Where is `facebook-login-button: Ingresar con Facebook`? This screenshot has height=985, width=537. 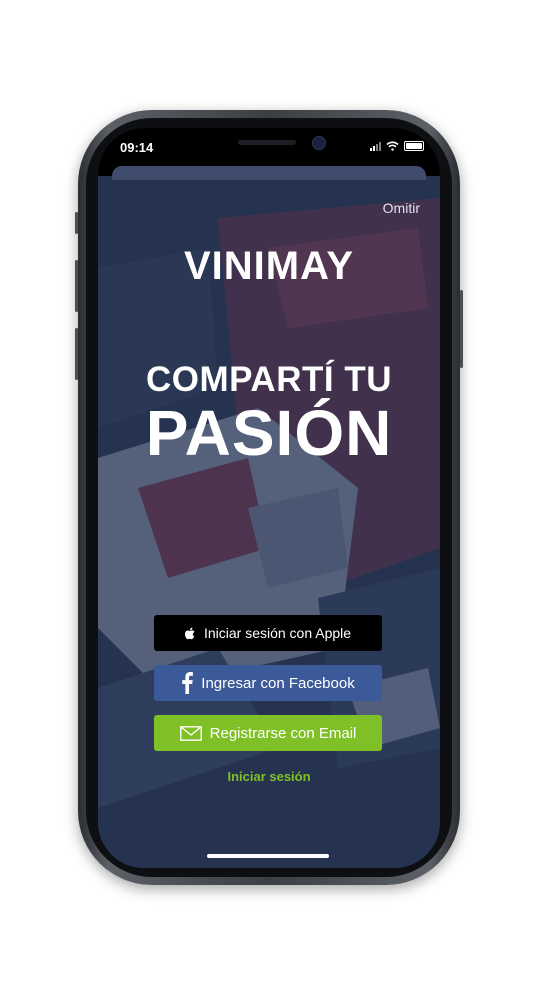 facebook-login-button: Ingresar con Facebook is located at coordinates (268, 683).